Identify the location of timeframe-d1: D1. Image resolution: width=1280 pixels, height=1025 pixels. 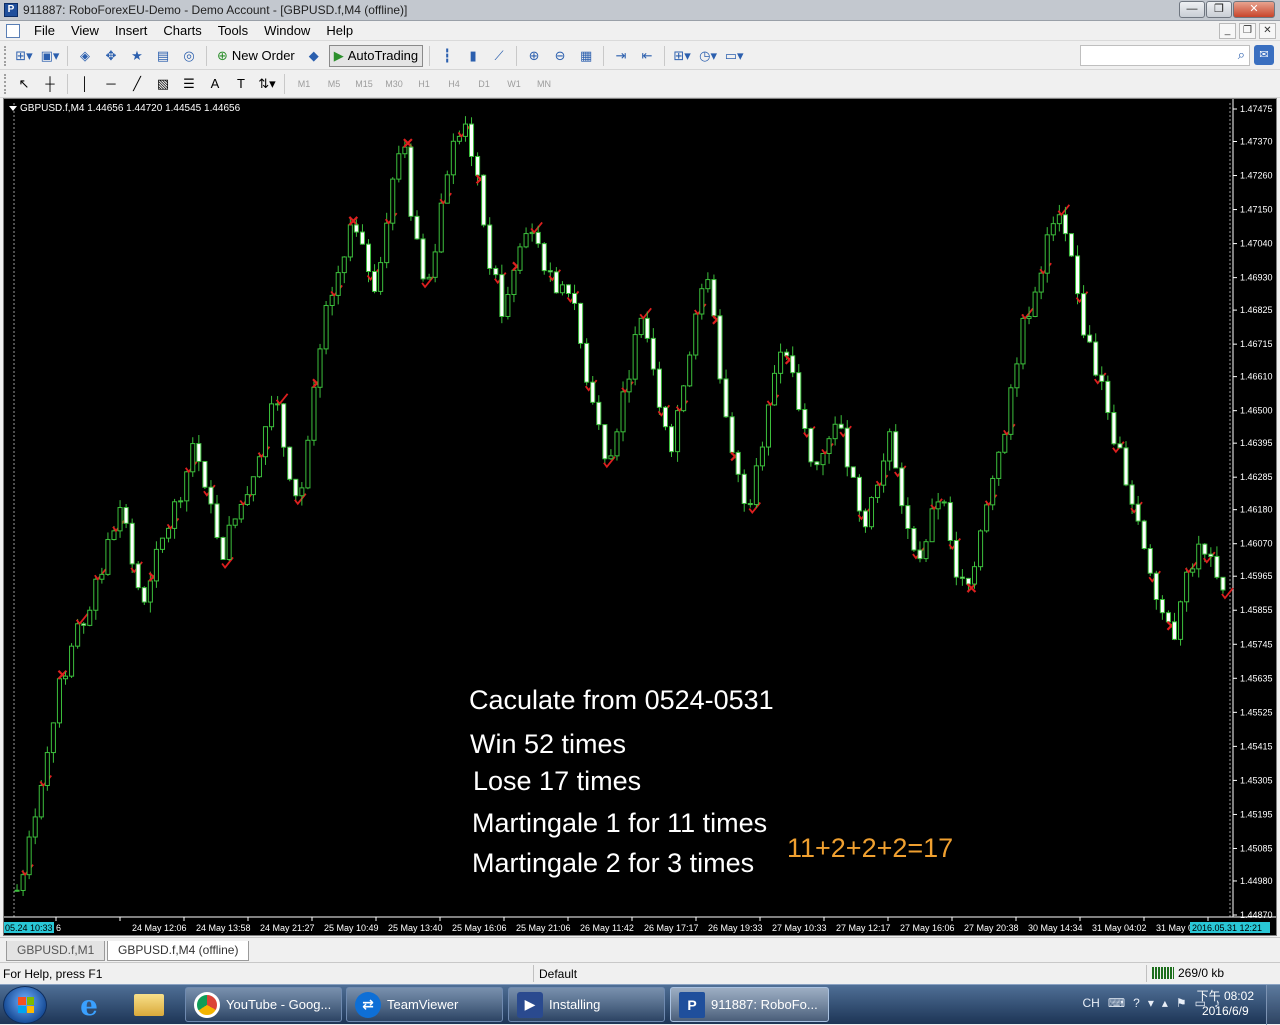
(484, 84).